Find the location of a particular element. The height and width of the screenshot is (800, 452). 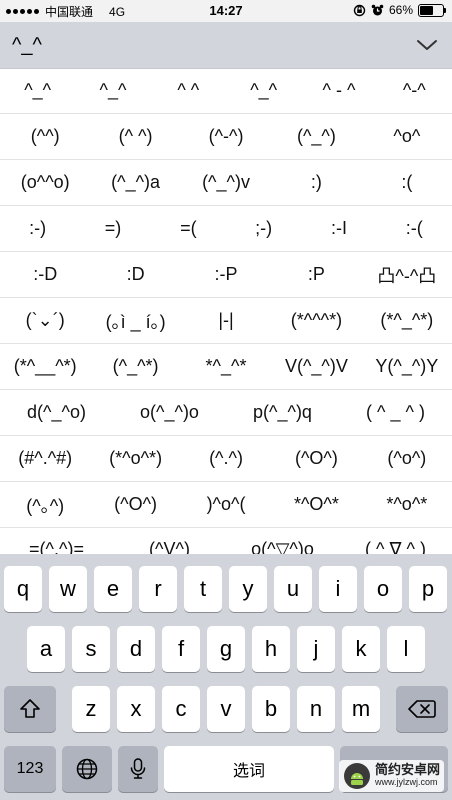

emoticon-cell: ( ^ ∇ ^ ) is located at coordinates (395, 541).